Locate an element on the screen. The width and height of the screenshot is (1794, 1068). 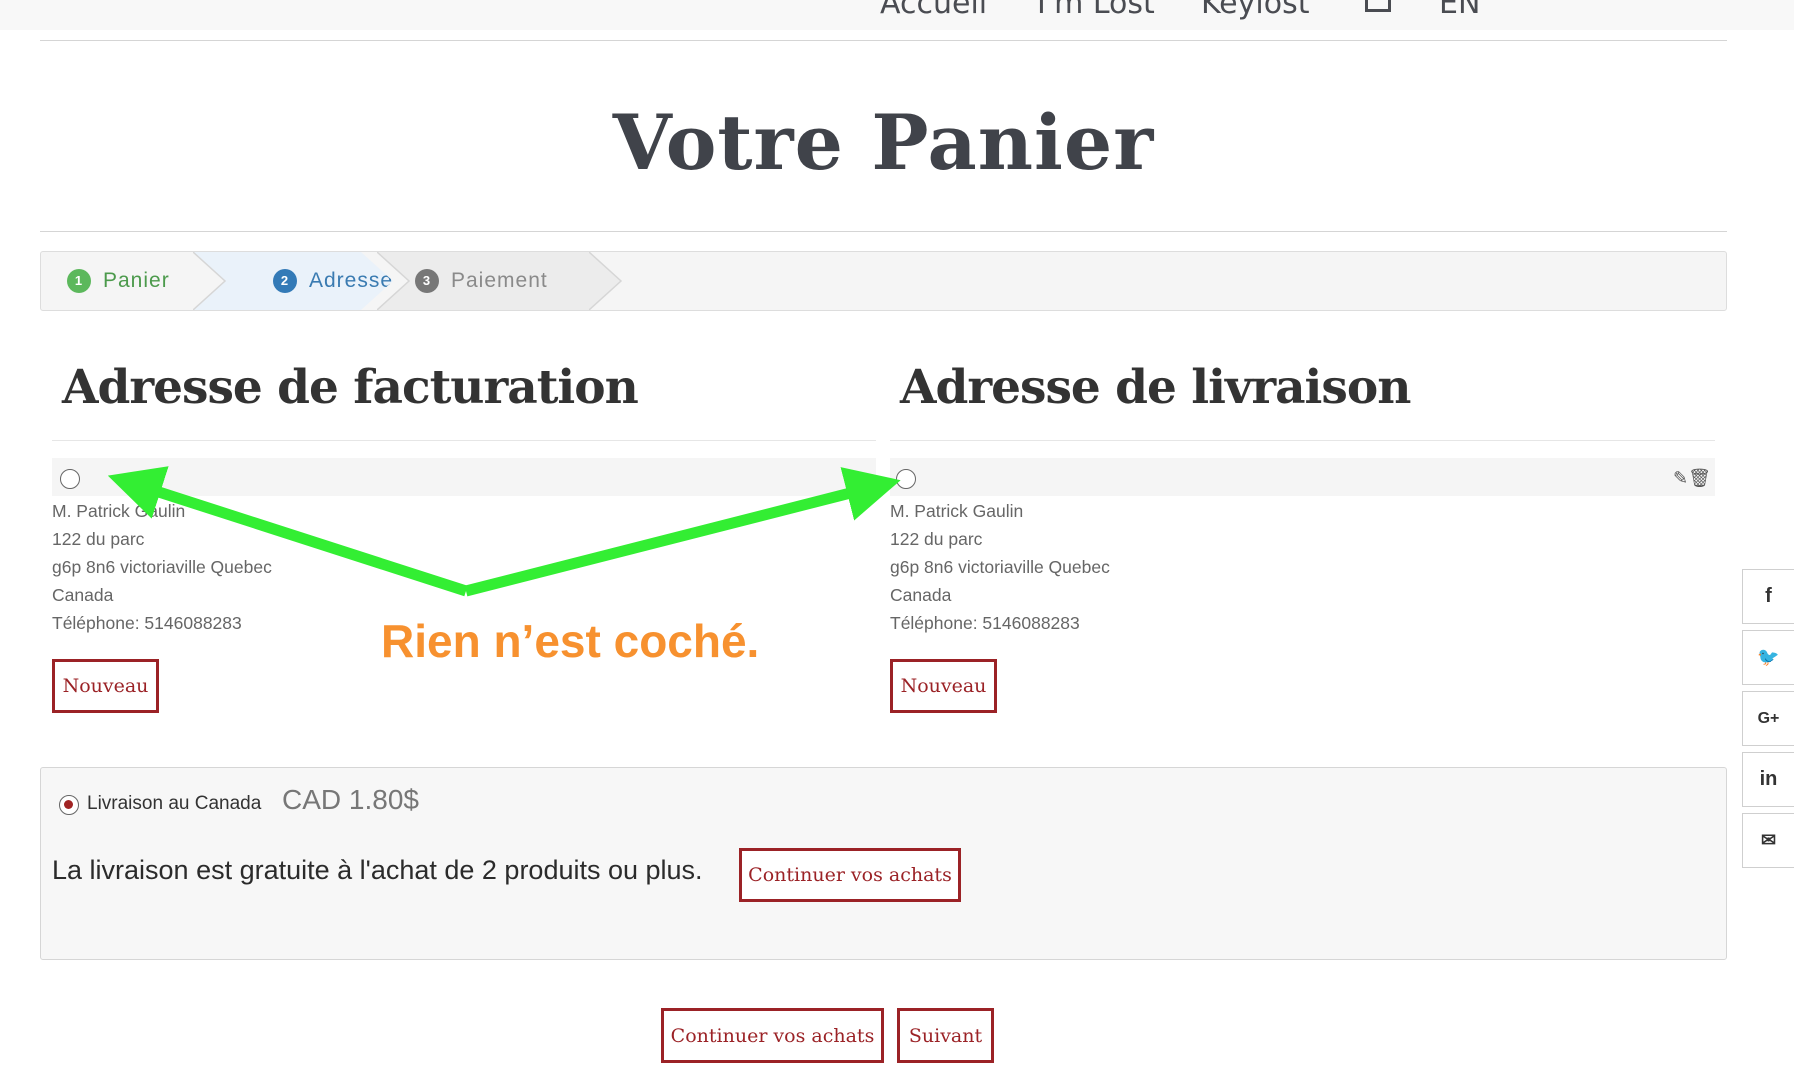
arrow-to-billing-radio is located at coordinates (287, 531).